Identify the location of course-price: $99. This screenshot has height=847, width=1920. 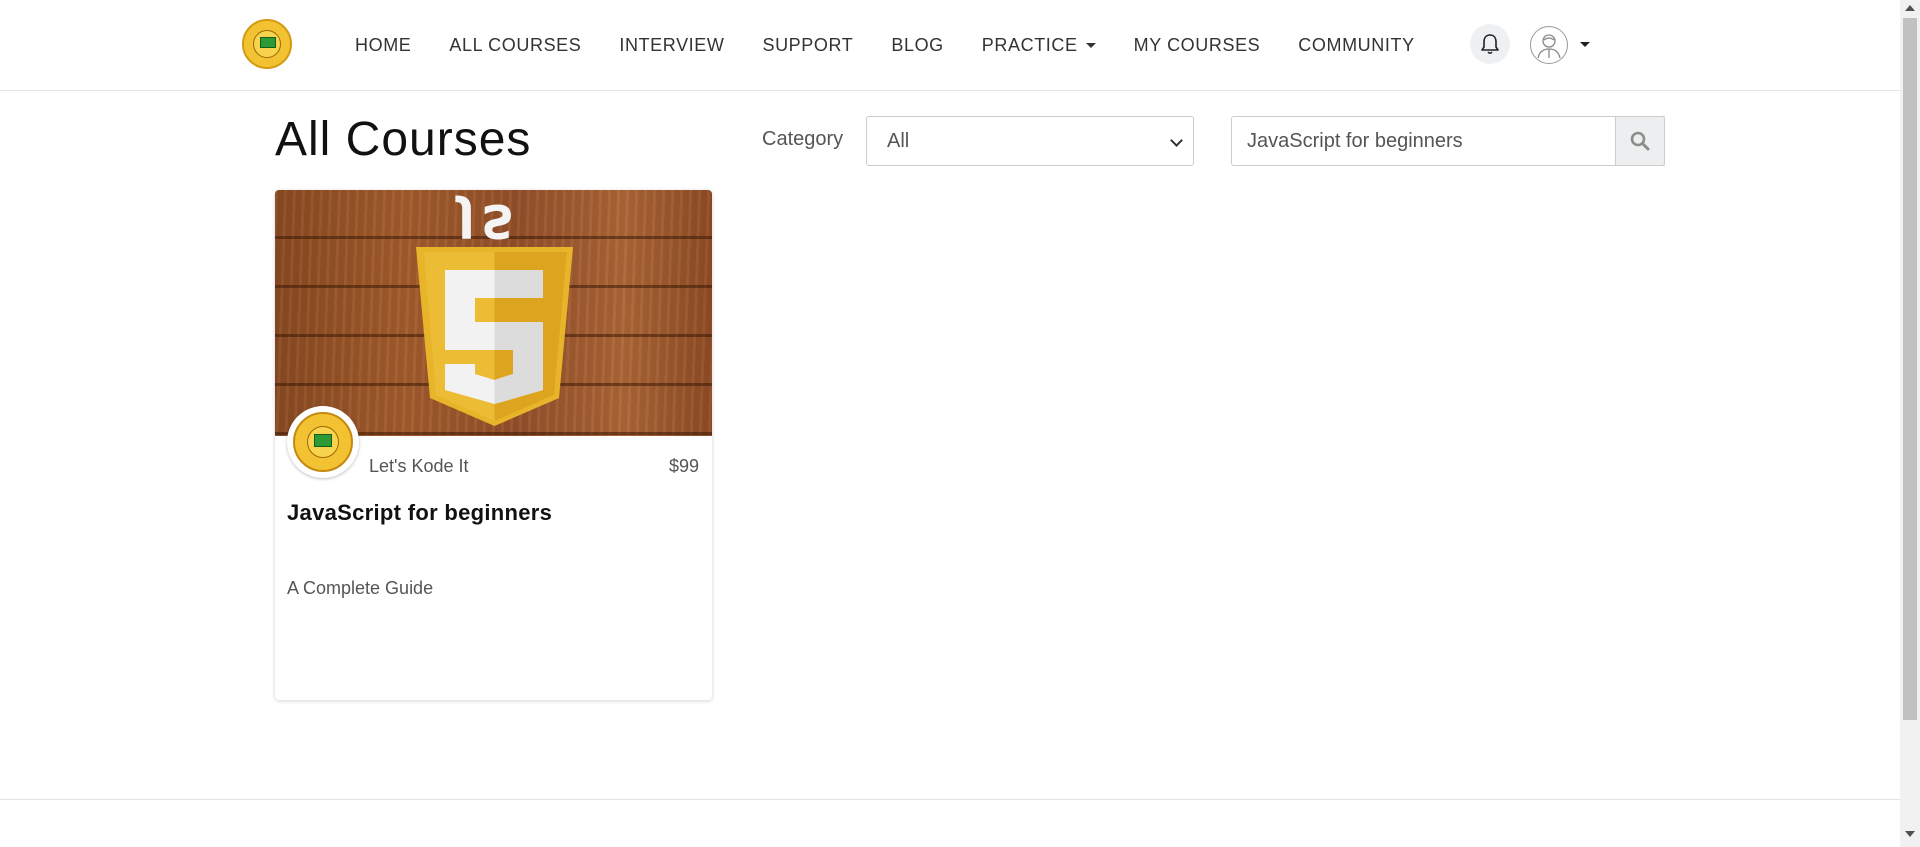
(683, 466).